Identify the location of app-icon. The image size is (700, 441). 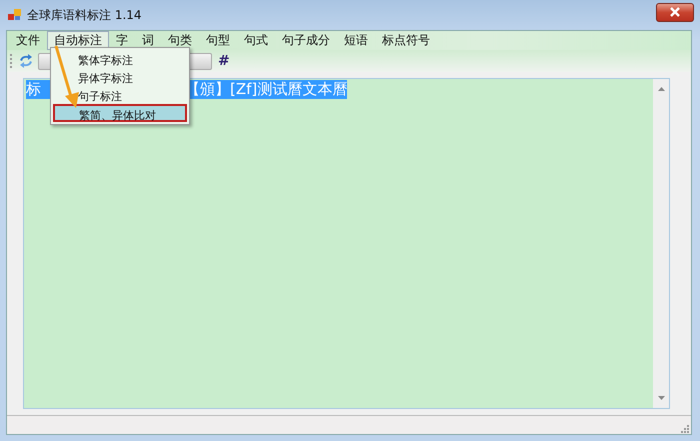
(15, 15).